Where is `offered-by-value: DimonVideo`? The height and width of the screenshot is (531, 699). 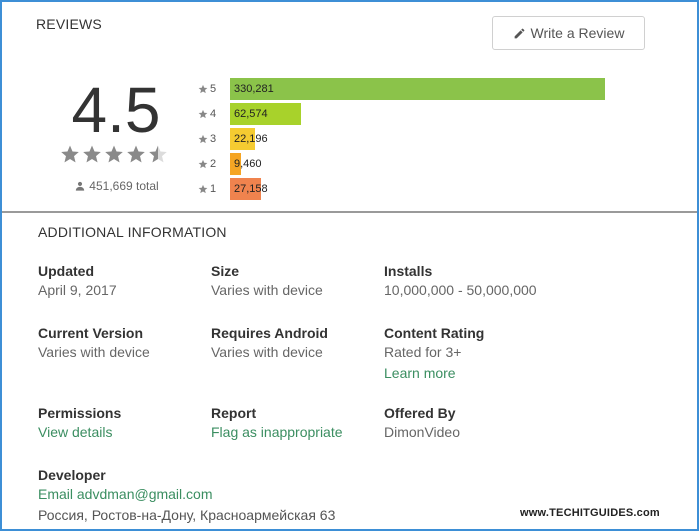
offered-by-value: DimonVideo is located at coordinates (422, 432).